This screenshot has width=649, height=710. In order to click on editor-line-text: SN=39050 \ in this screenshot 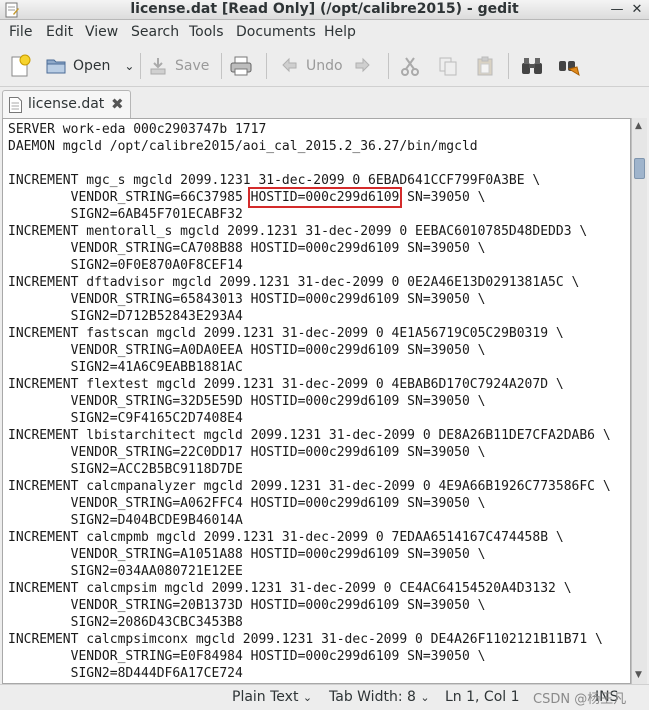, I will do `click(442, 197)`.